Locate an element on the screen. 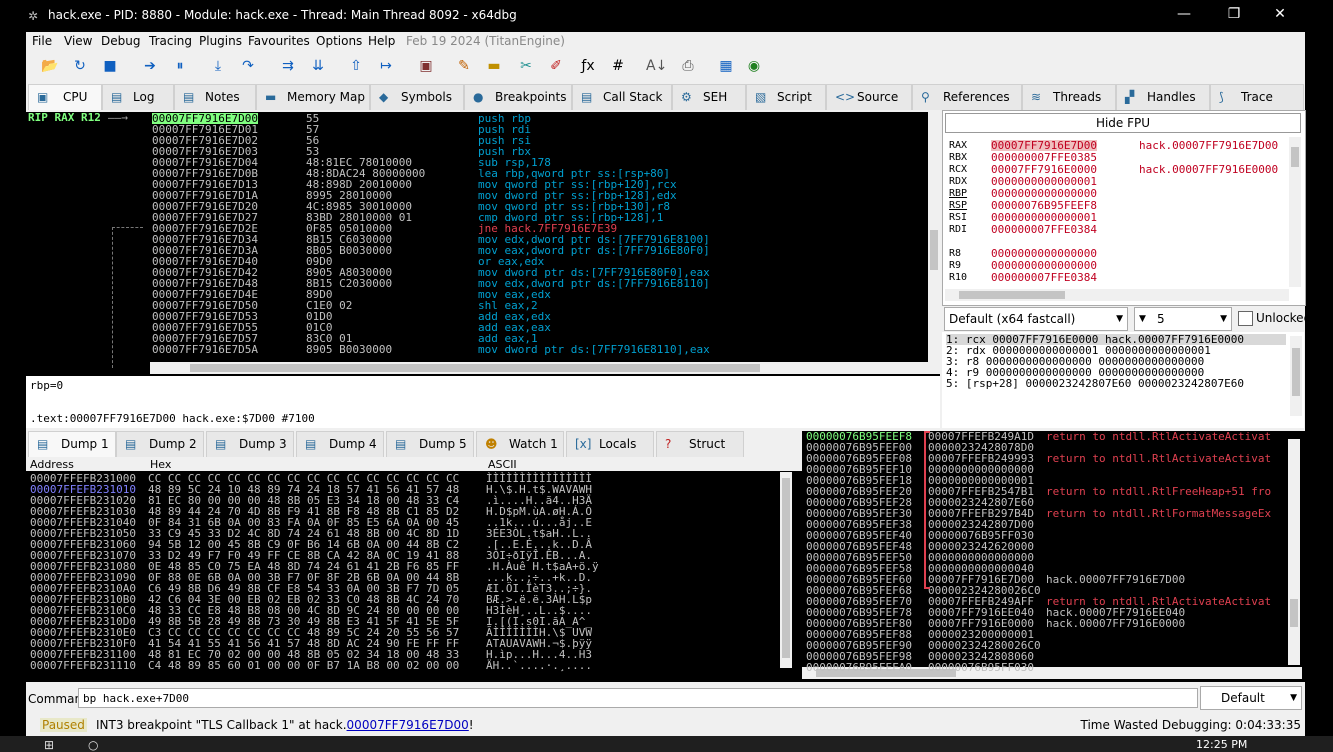 This screenshot has height=752, width=1333. tab-handles: ▞ Handles is located at coordinates (1163, 97).